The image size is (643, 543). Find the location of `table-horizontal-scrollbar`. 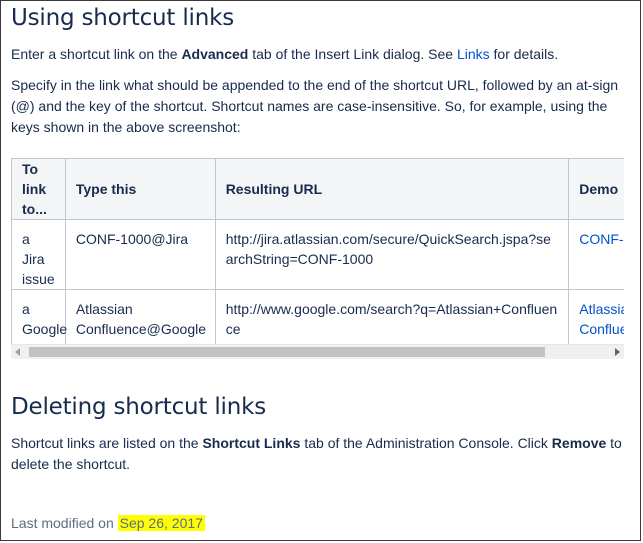

table-horizontal-scrollbar is located at coordinates (317, 351).